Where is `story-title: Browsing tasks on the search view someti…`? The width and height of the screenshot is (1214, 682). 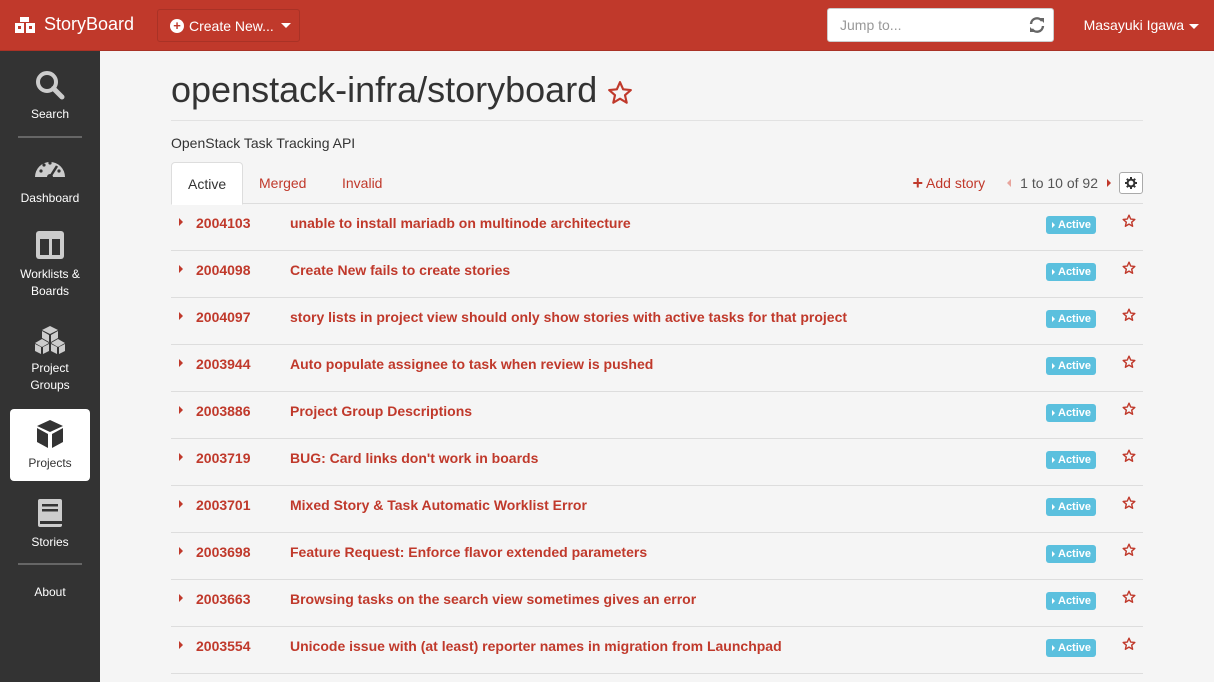
story-title: Browsing tasks on the search view someti… is located at coordinates (493, 599).